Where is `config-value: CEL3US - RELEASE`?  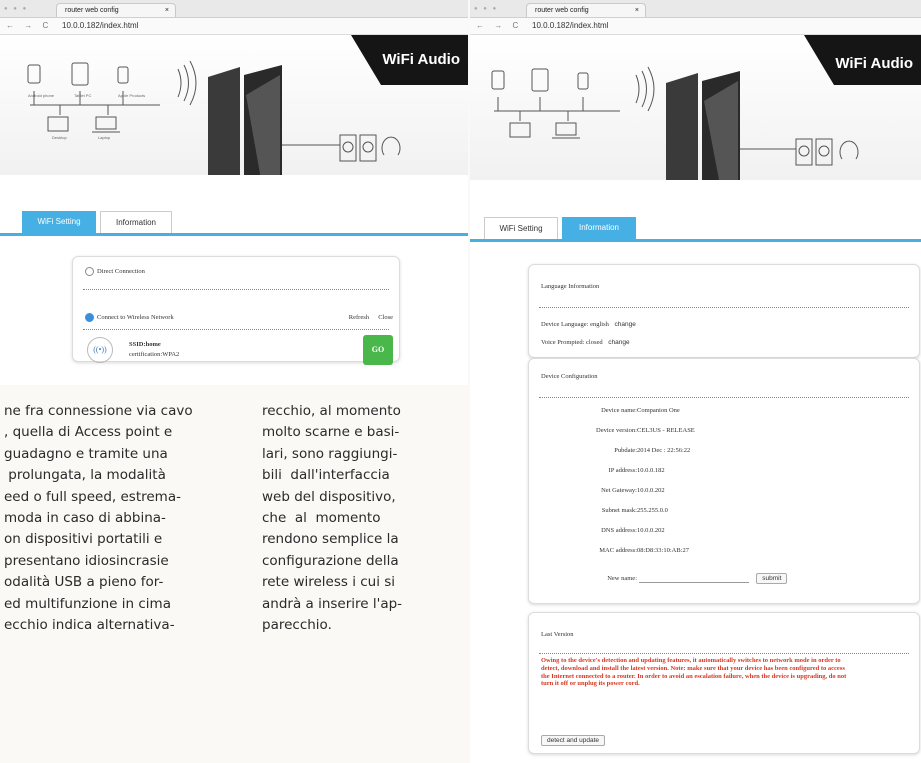 config-value: CEL3US - RELEASE is located at coordinates (666, 430).